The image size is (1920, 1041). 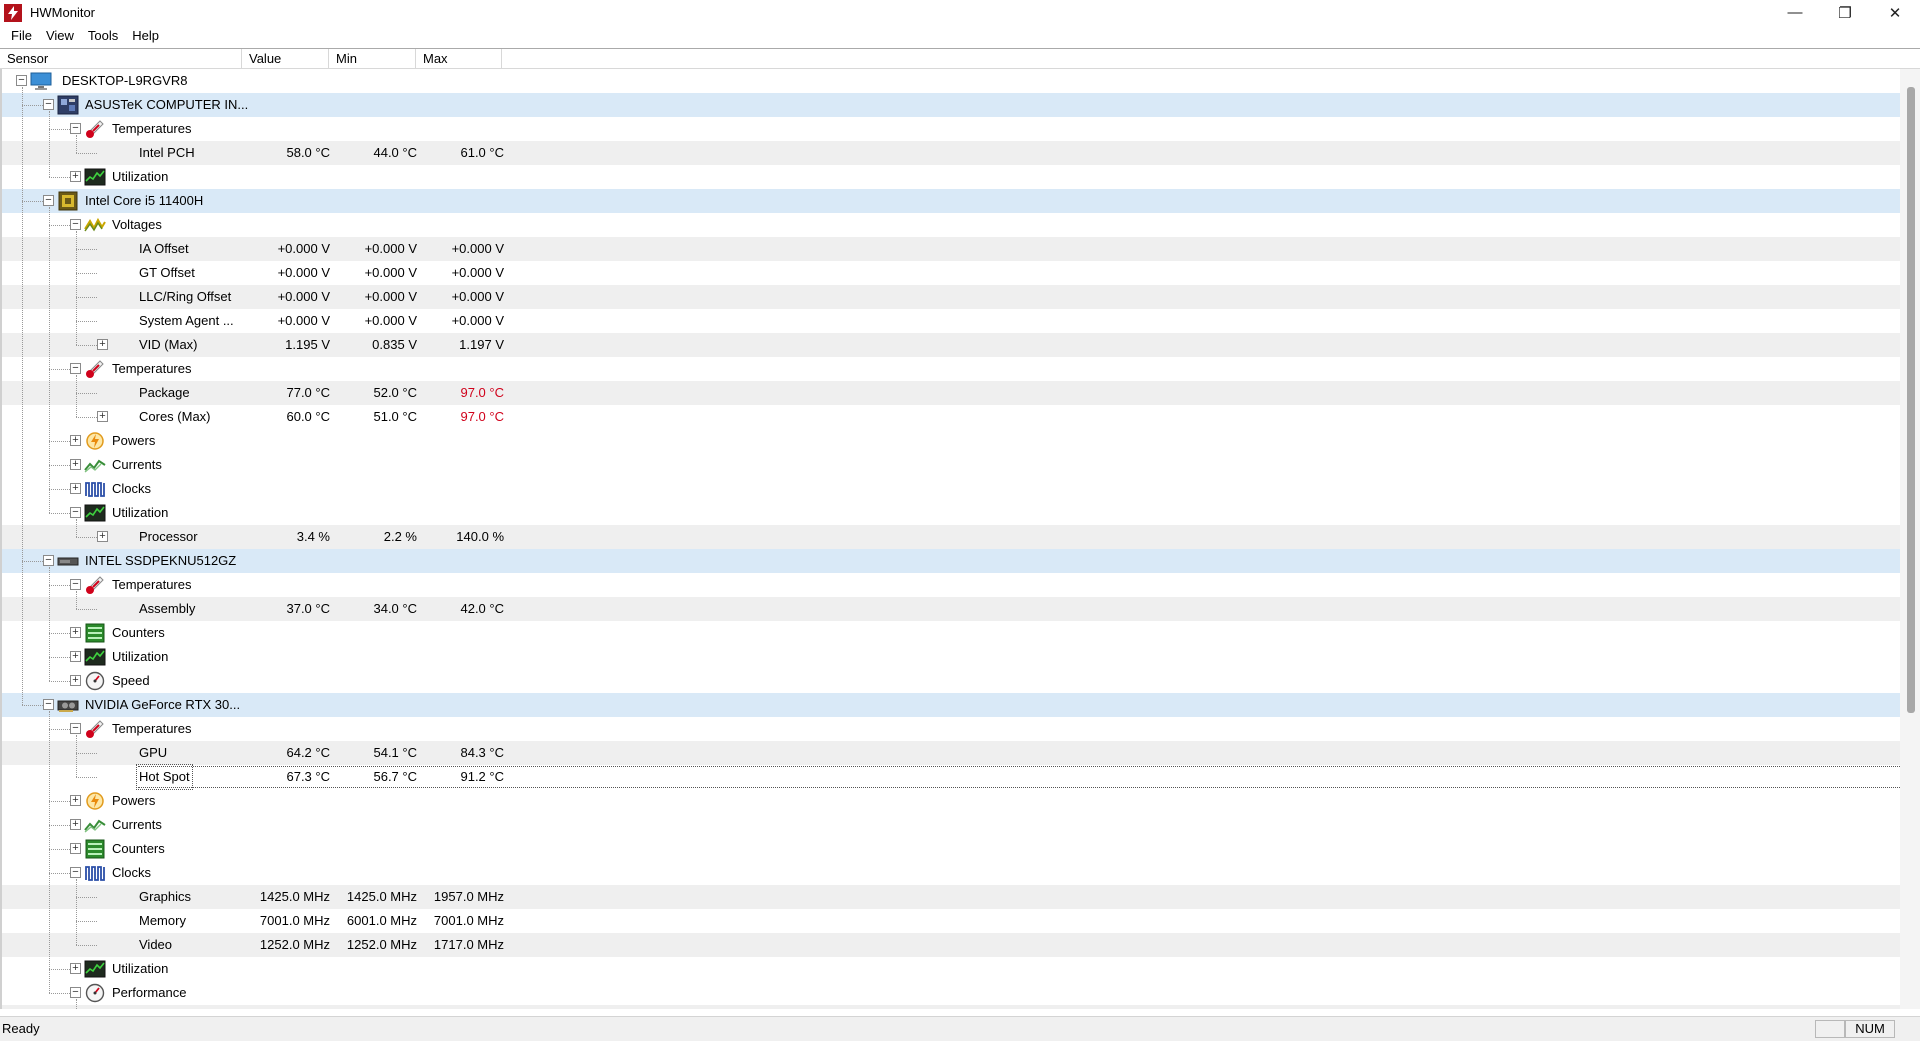 I want to click on power-icon, so click(x=95, y=441).